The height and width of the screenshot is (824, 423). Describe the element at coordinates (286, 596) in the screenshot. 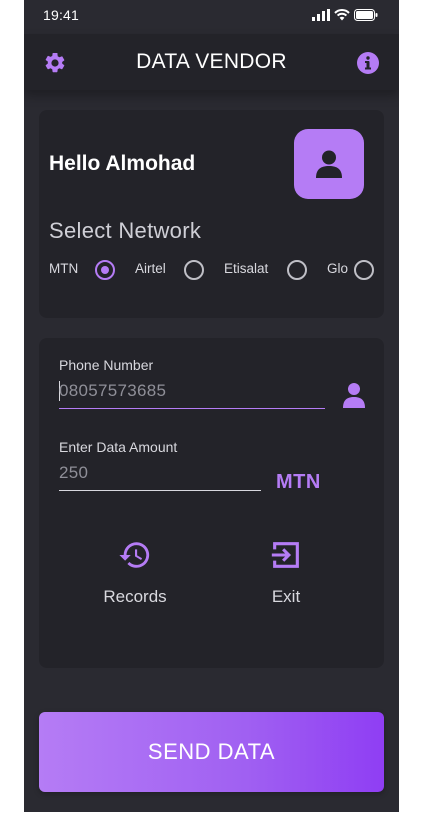

I see `exit-label: Exit` at that location.